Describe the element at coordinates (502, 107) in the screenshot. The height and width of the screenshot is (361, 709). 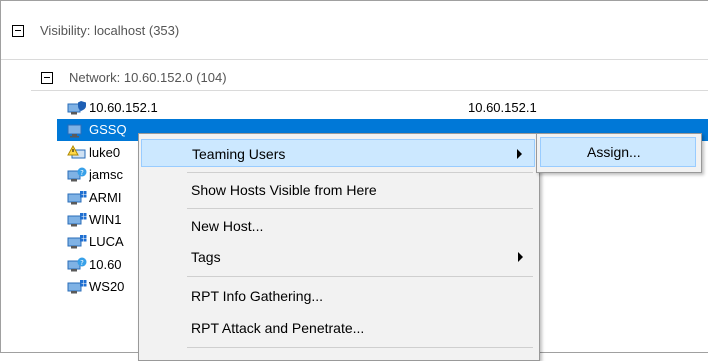
I see `host-ip: 10.60.152.1` at that location.